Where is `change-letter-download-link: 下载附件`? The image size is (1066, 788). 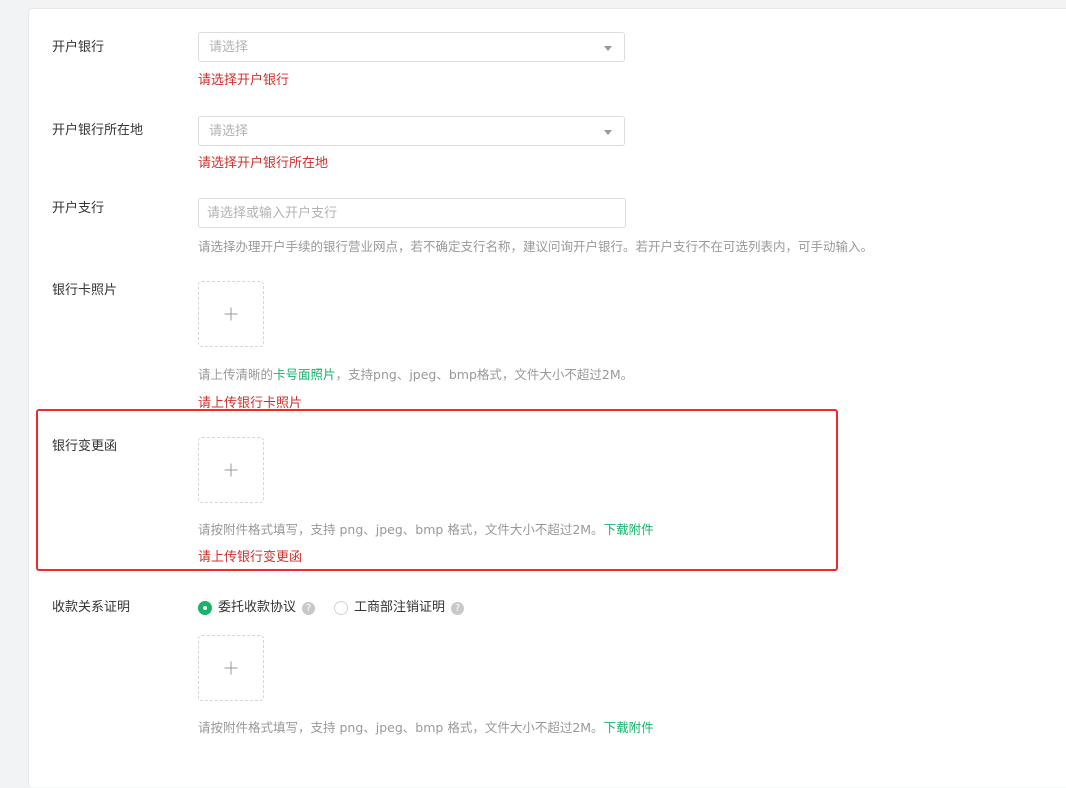 change-letter-download-link: 下载附件 is located at coordinates (629, 529).